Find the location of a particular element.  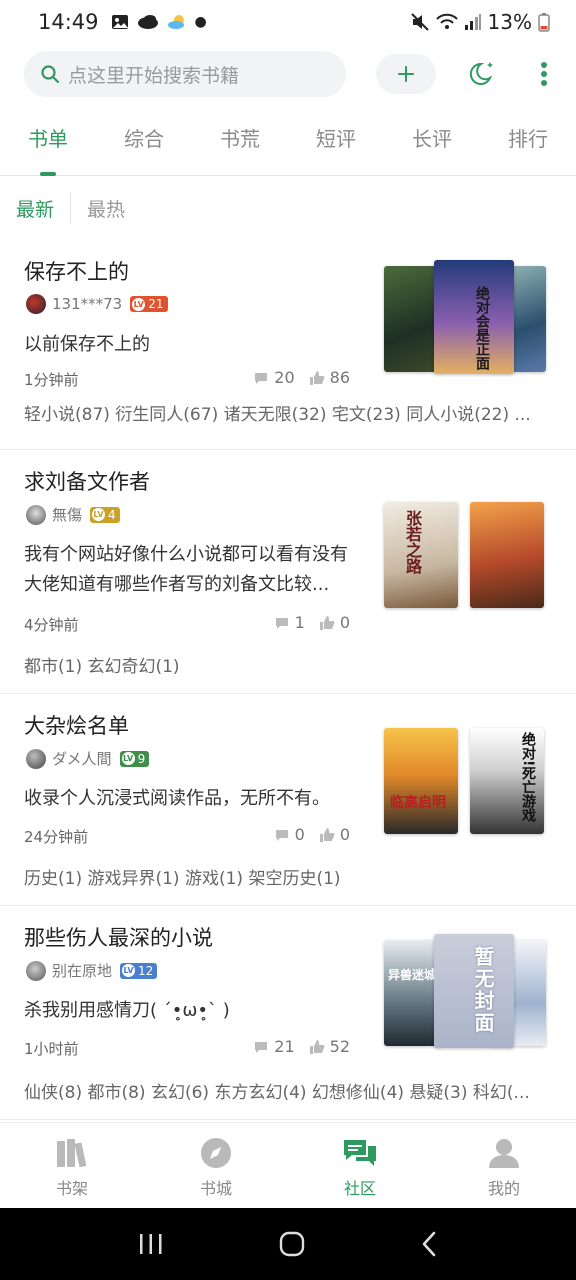

more-button is located at coordinates (544, 74).